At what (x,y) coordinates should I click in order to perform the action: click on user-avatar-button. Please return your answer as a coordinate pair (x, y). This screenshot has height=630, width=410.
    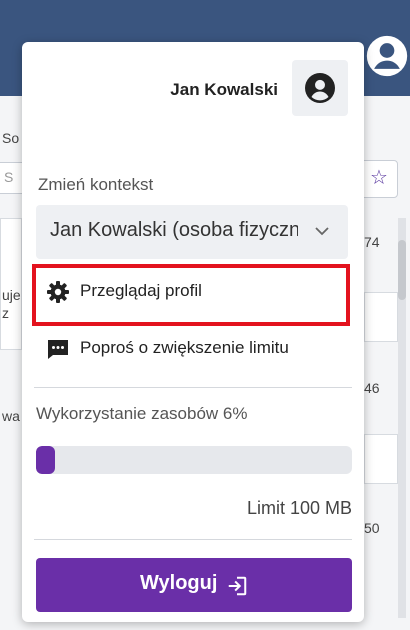
    Looking at the image, I should click on (320, 88).